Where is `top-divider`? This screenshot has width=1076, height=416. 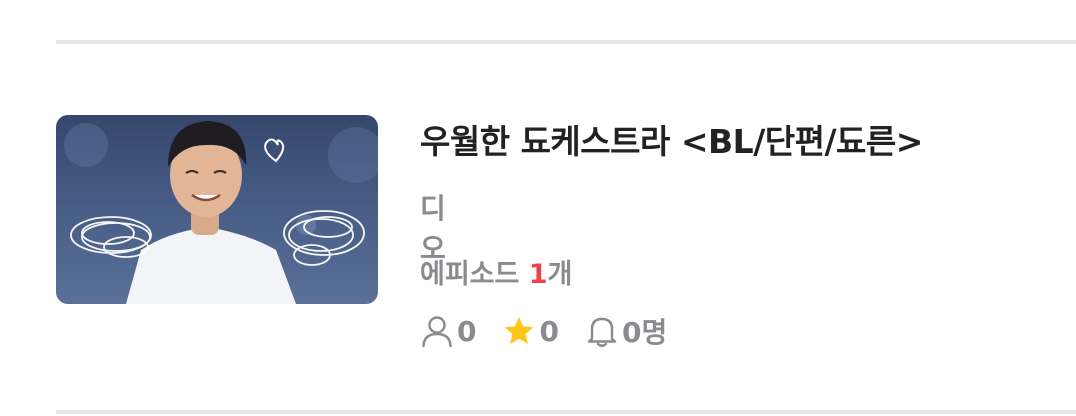 top-divider is located at coordinates (566, 42).